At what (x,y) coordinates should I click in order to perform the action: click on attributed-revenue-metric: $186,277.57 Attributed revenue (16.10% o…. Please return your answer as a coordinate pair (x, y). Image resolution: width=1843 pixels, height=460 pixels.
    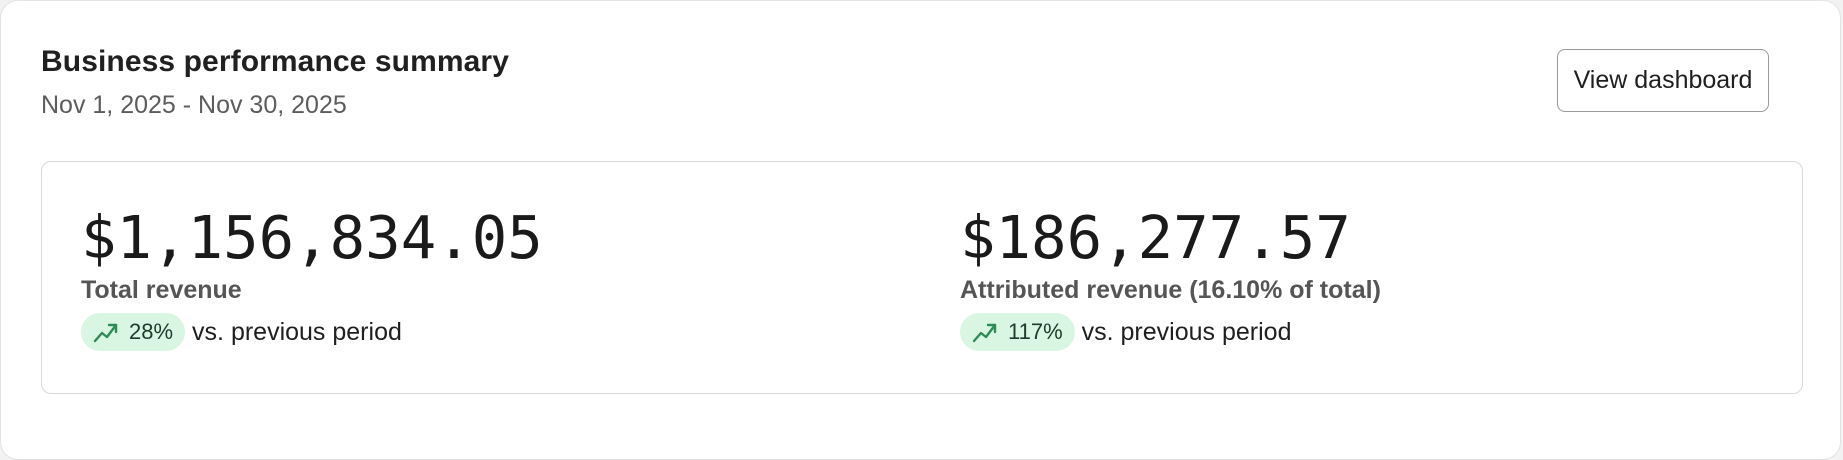
    Looking at the image, I should click on (1170, 276).